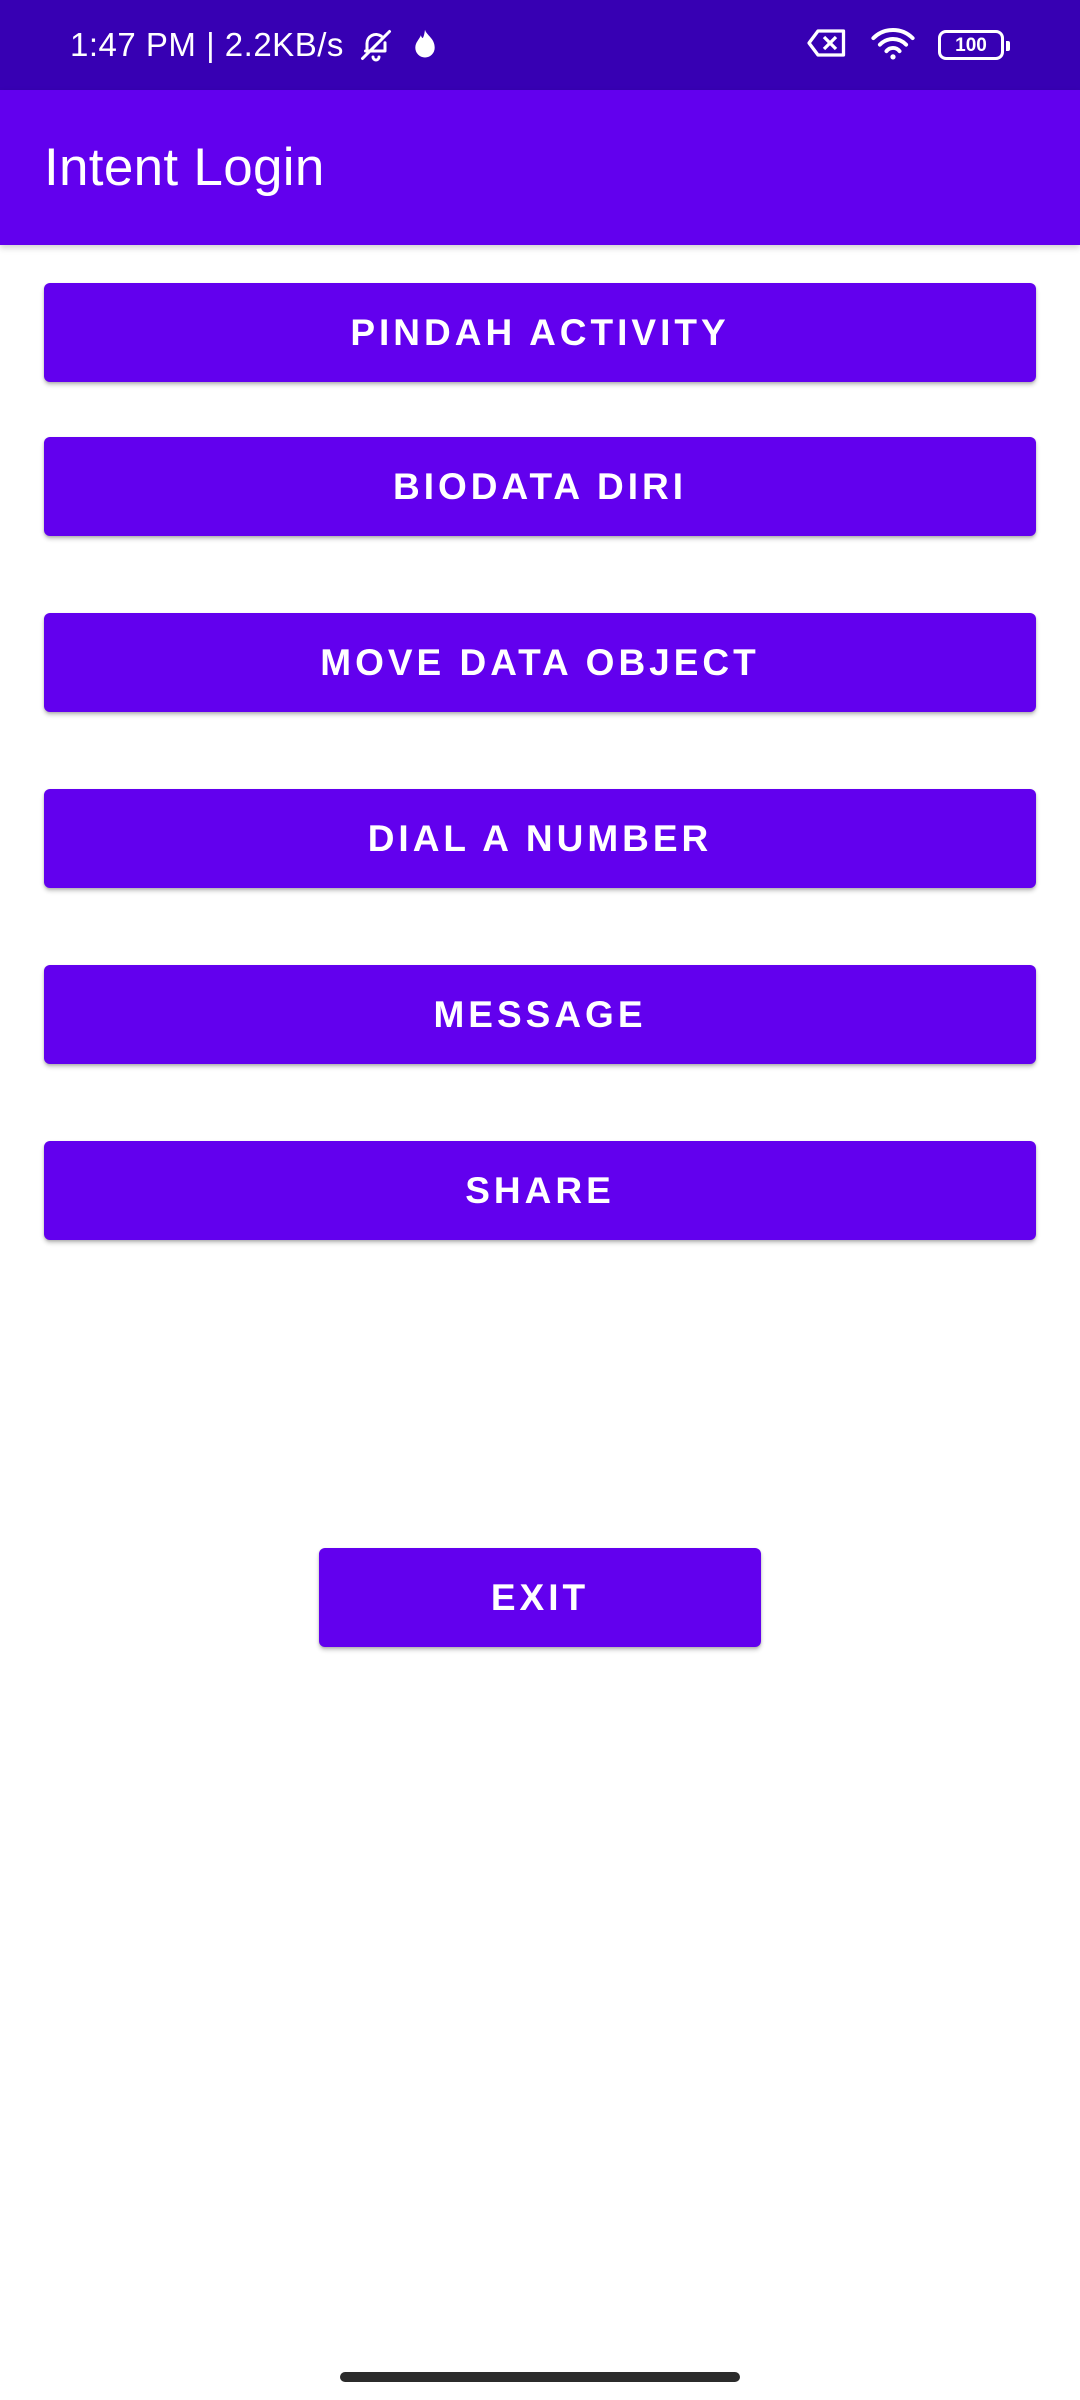 The height and width of the screenshot is (2400, 1080). I want to click on message-button: MESSAGE, so click(540, 1014).